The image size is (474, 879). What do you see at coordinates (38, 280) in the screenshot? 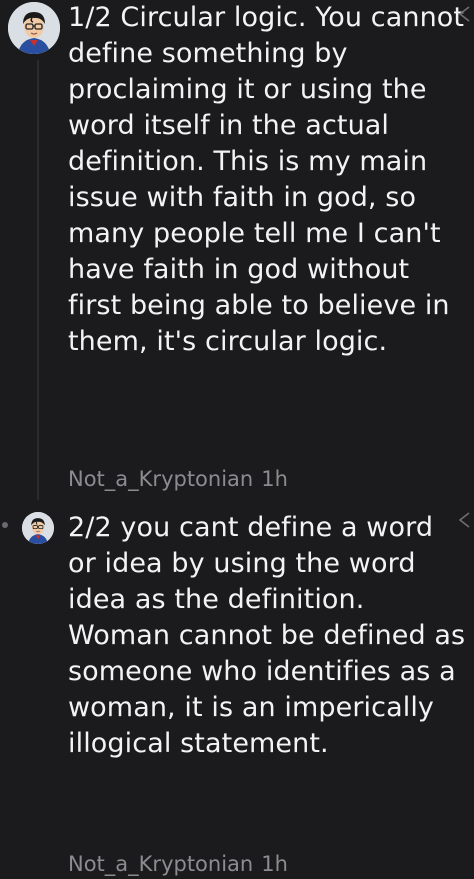
I see `thread-line` at bounding box center [38, 280].